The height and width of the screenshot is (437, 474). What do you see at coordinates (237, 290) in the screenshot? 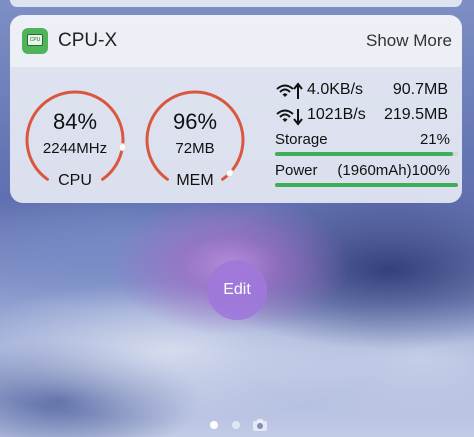
I see `edit-button: Edit` at bounding box center [237, 290].